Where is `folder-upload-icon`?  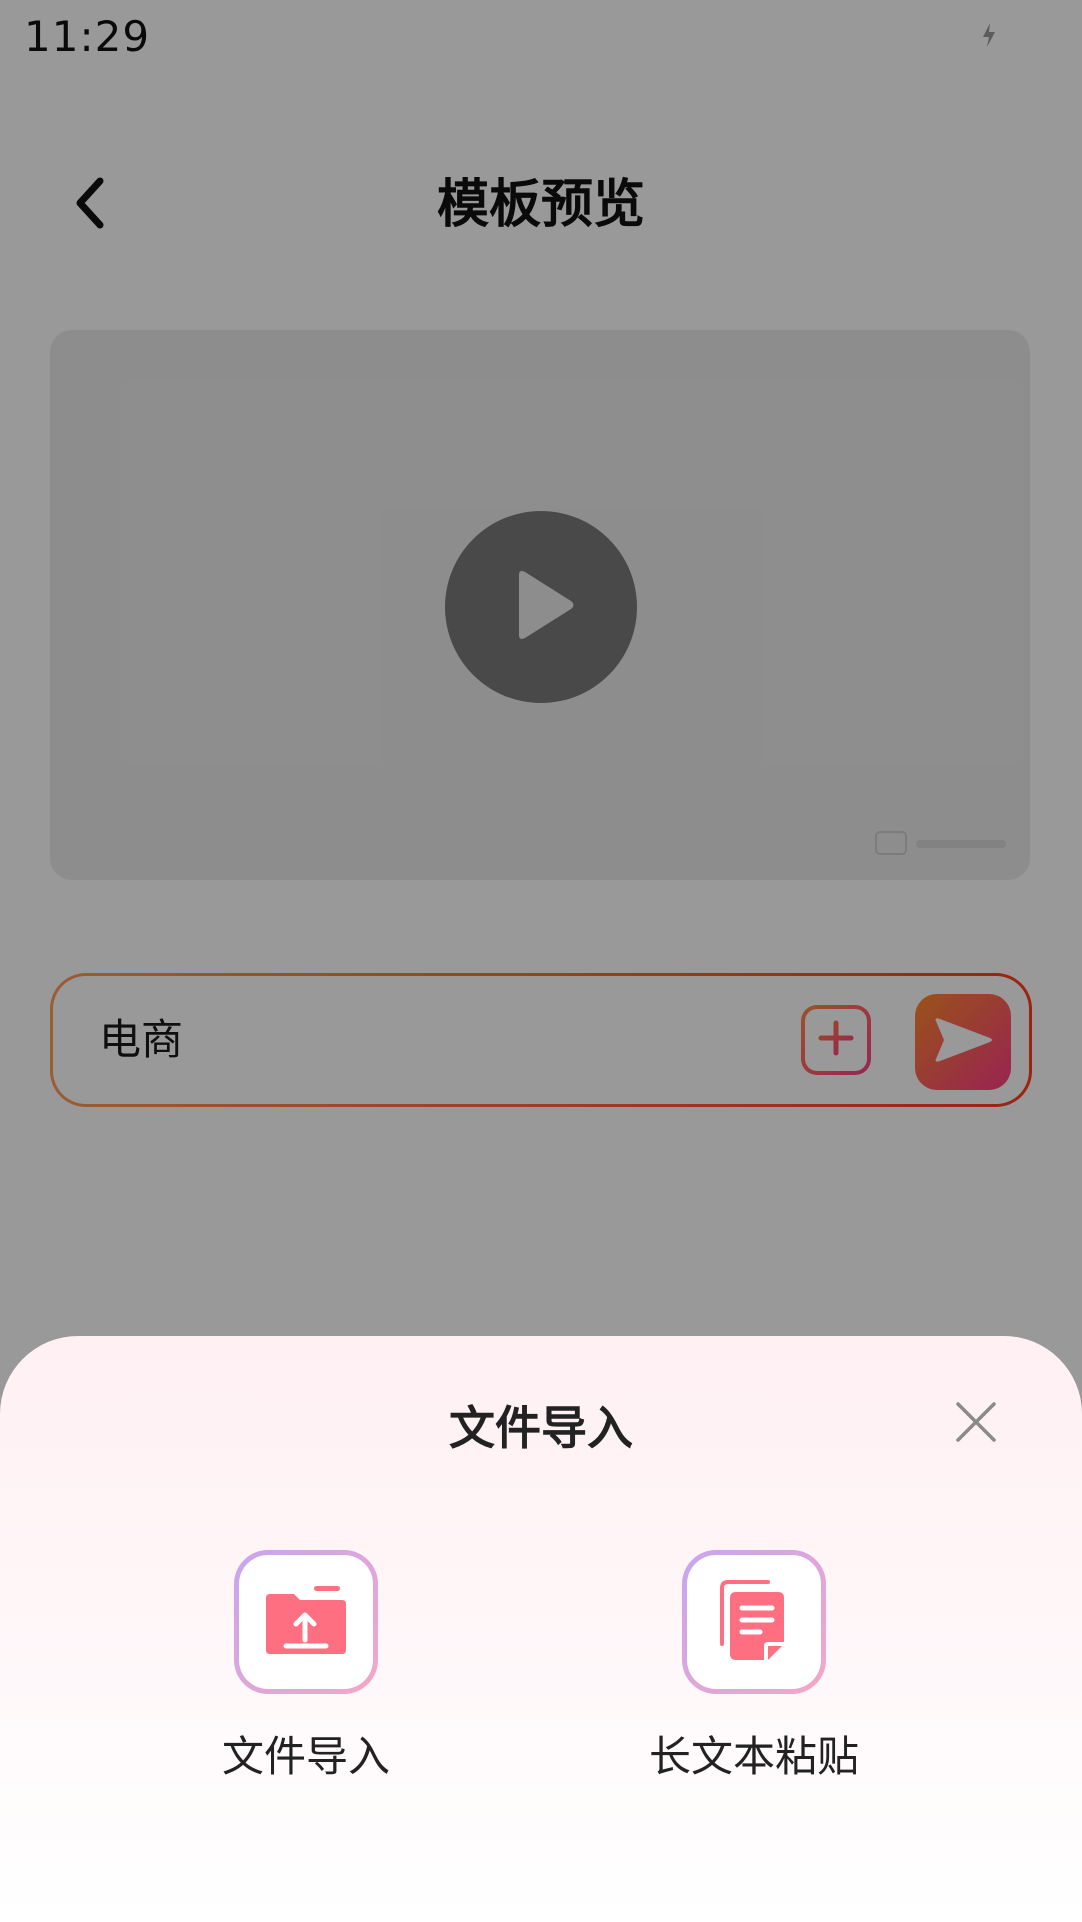 folder-upload-icon is located at coordinates (306, 1622).